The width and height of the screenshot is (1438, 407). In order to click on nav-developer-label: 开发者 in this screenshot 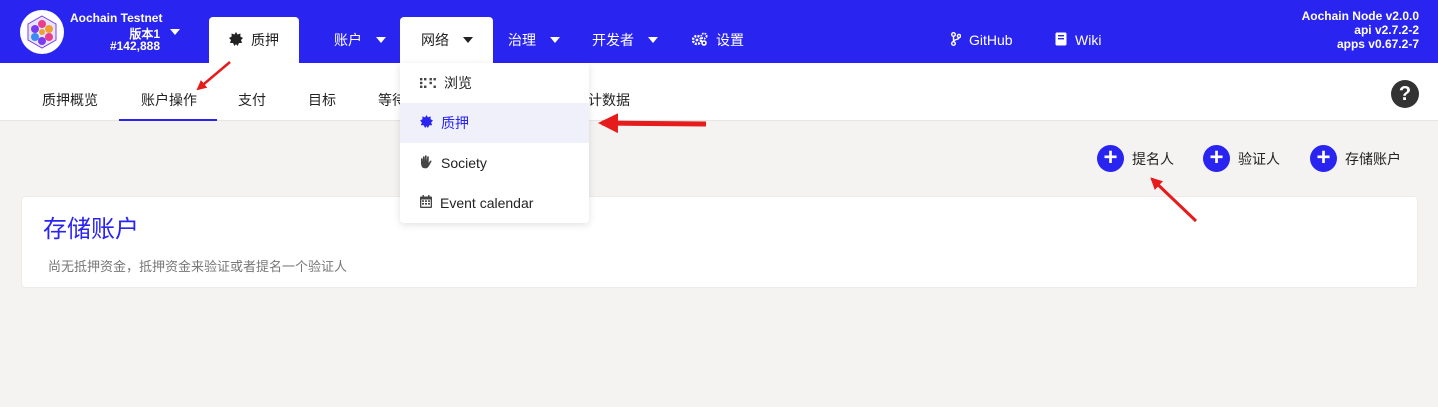, I will do `click(613, 40)`.